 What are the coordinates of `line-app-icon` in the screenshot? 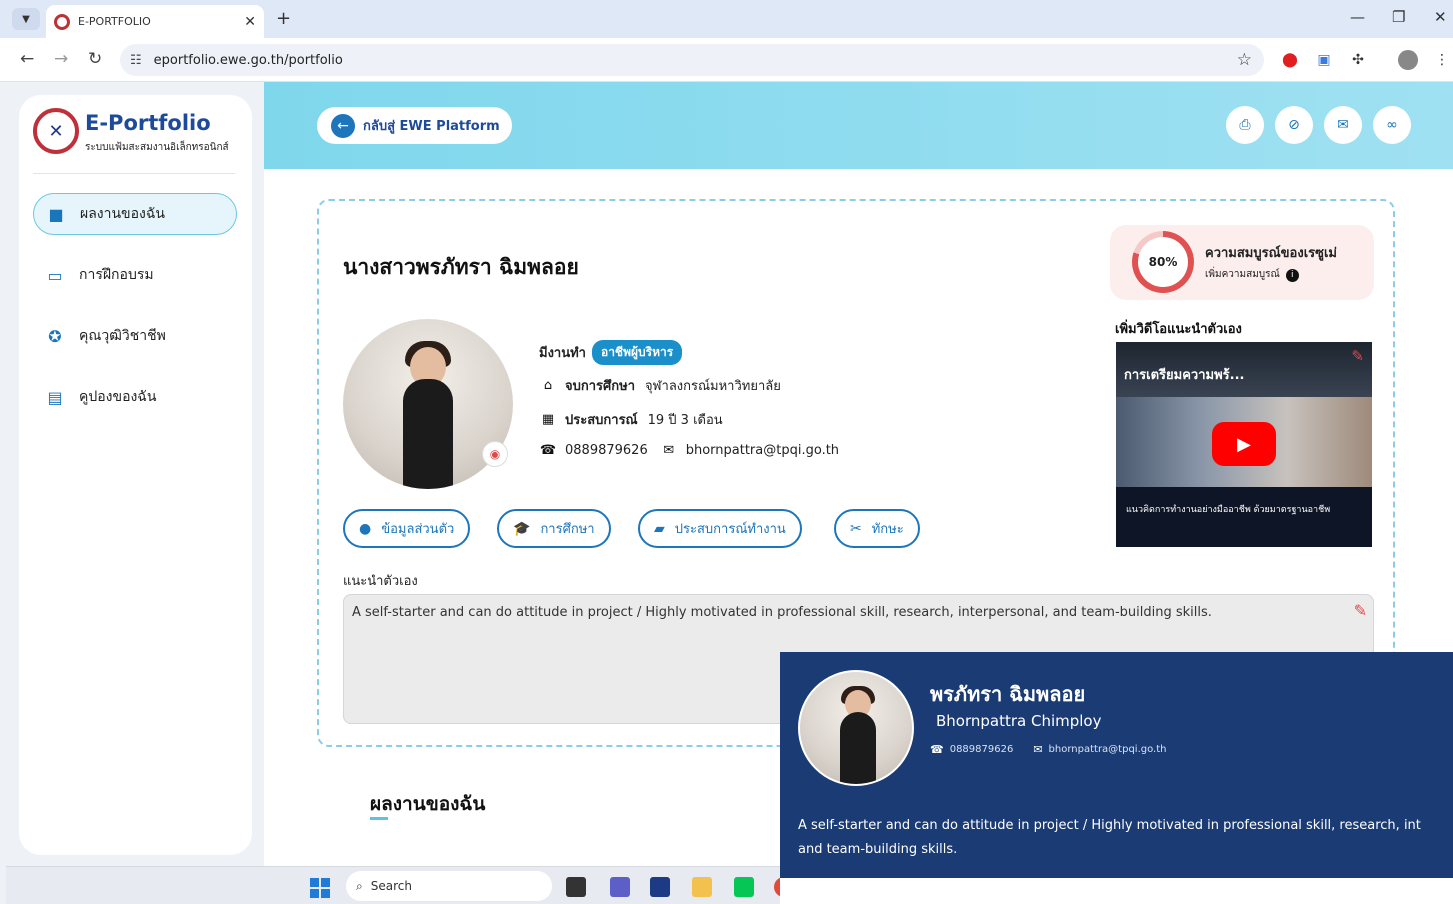 It's located at (744, 887).